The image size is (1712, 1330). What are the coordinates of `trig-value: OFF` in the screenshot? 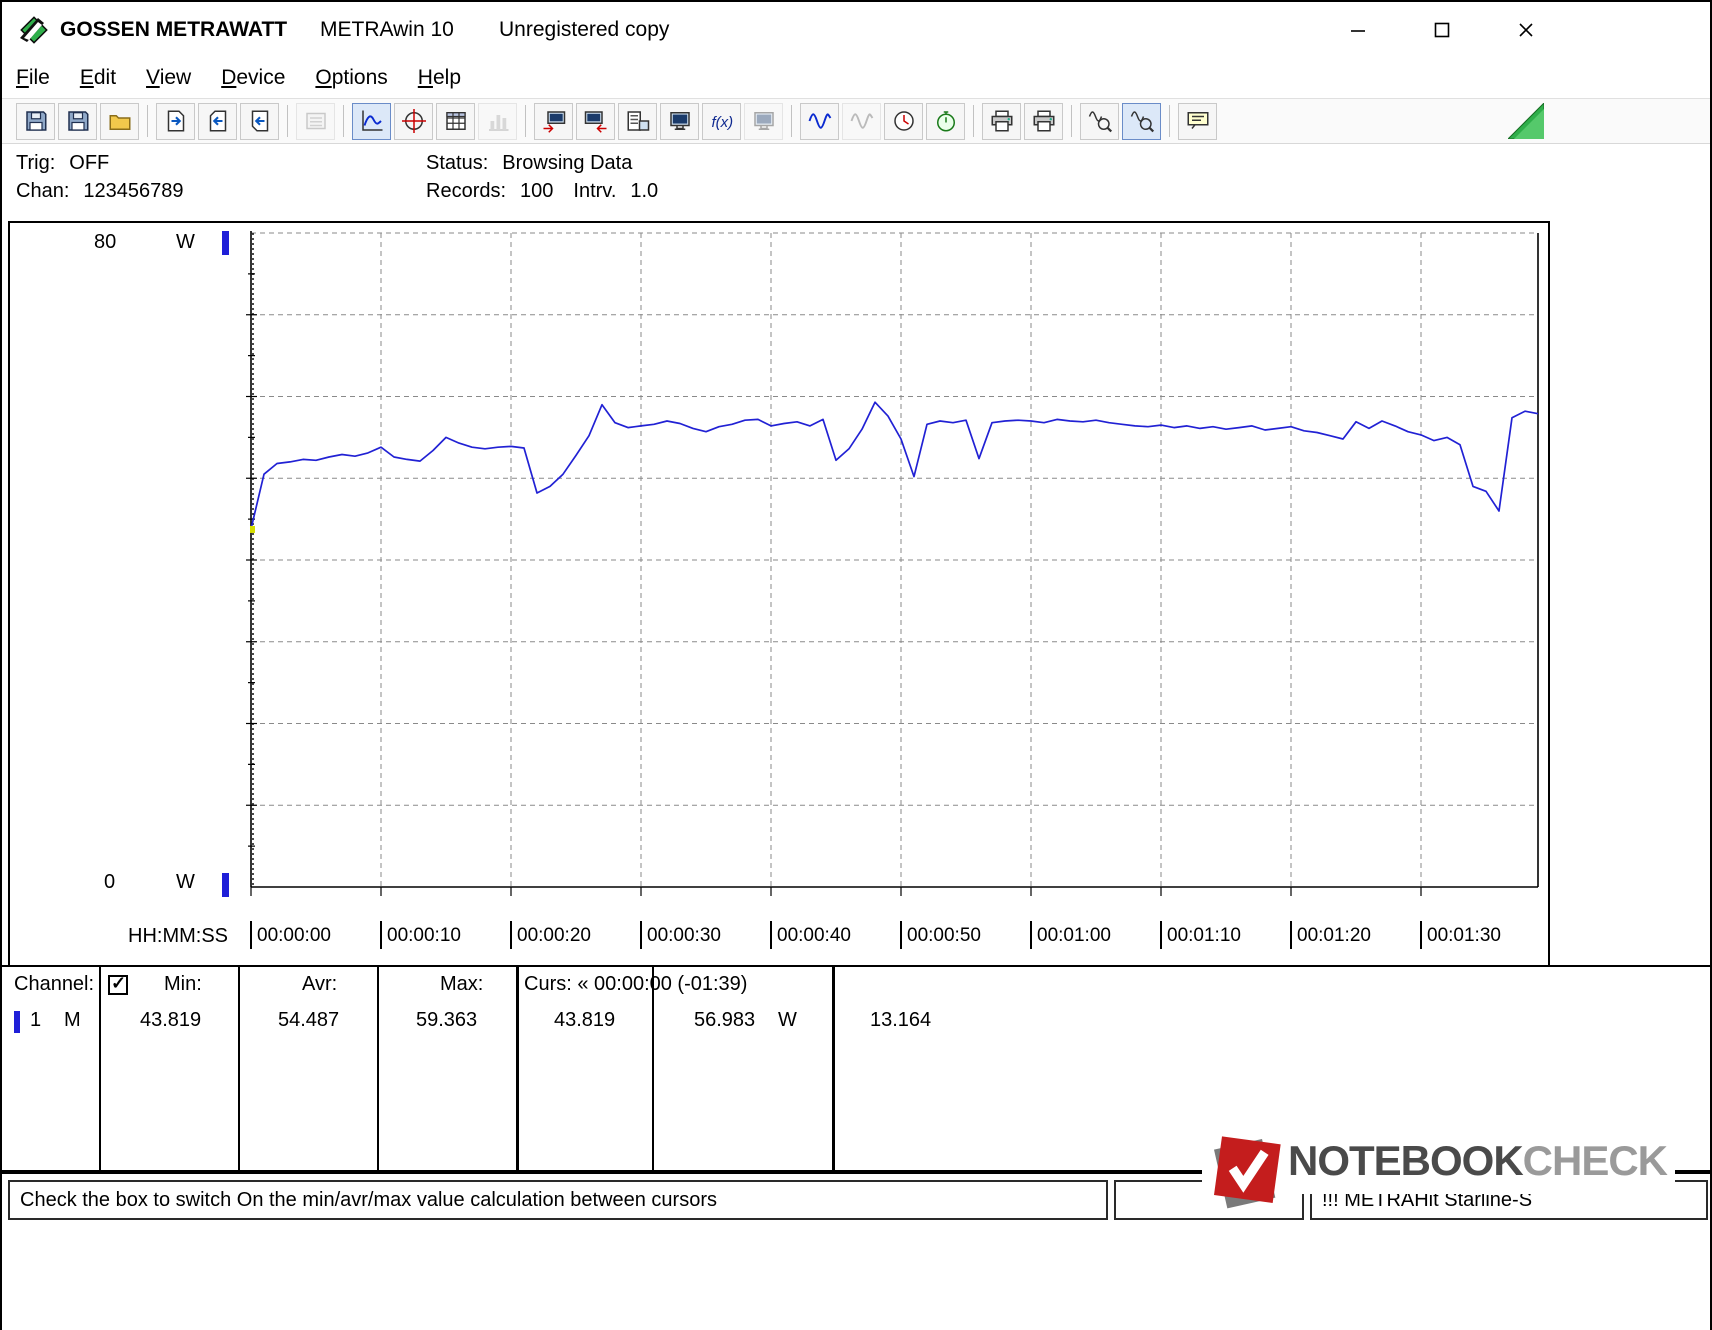 It's located at (89, 163).